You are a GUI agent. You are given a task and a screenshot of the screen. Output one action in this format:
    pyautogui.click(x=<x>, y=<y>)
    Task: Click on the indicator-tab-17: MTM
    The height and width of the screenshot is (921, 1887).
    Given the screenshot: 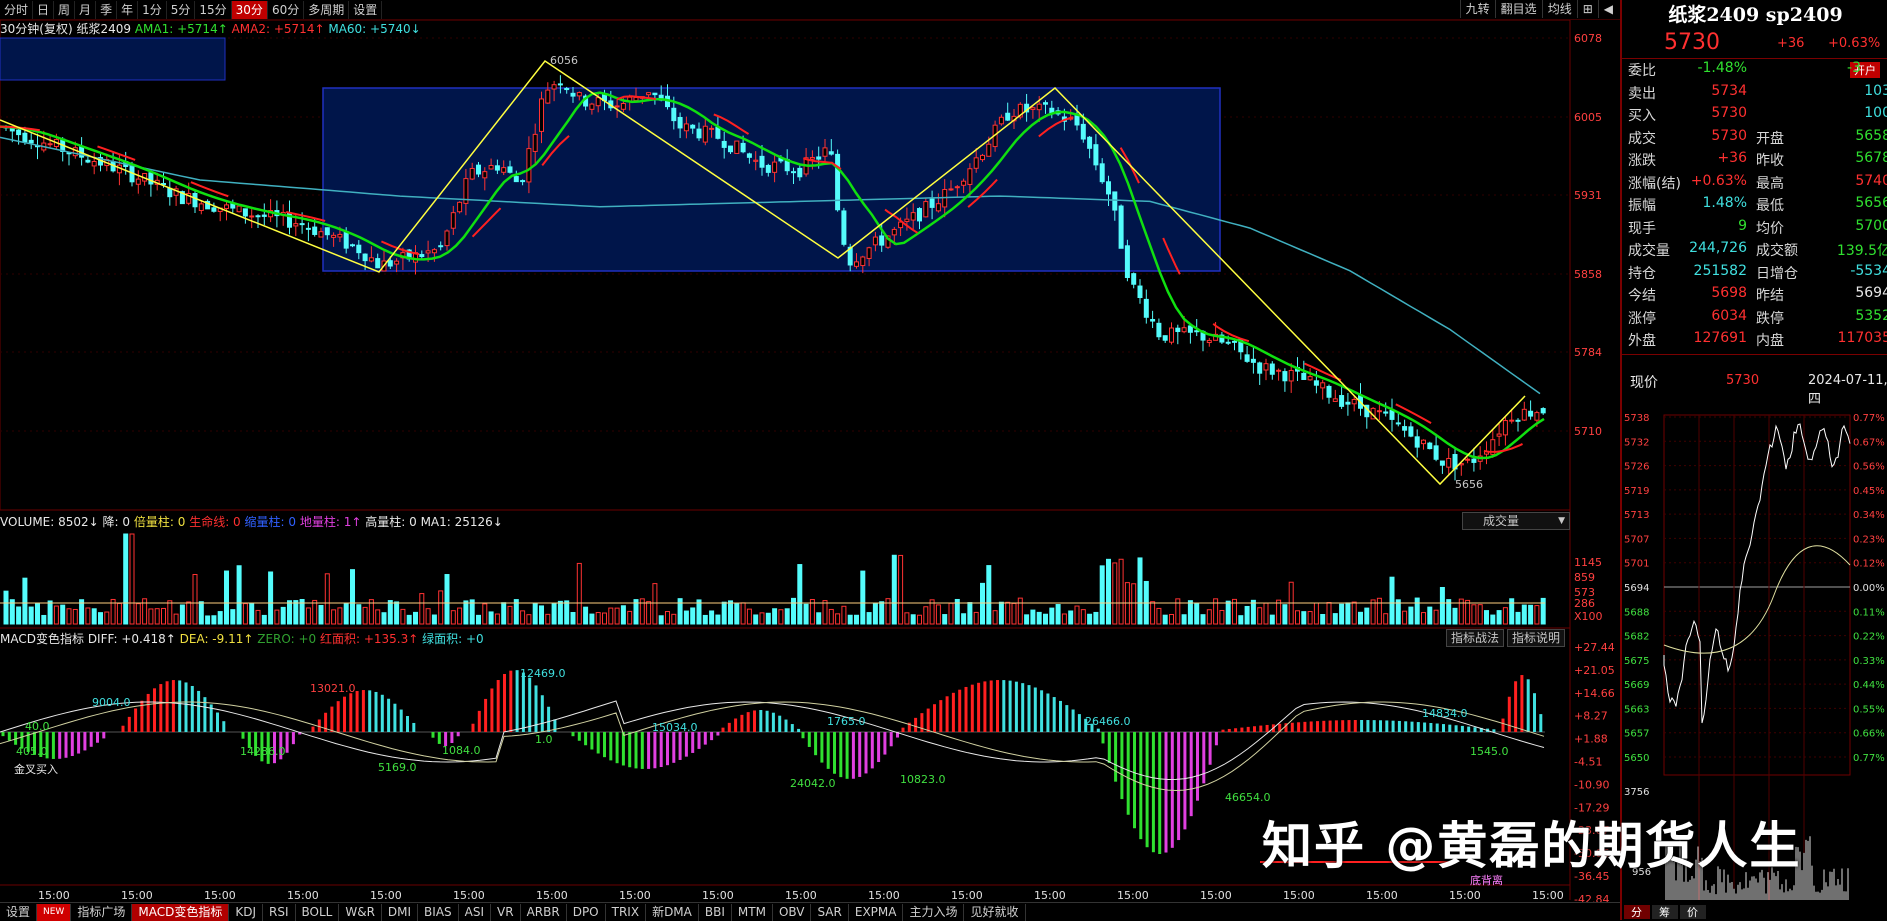 What is the action you would take?
    pyautogui.click(x=752, y=912)
    